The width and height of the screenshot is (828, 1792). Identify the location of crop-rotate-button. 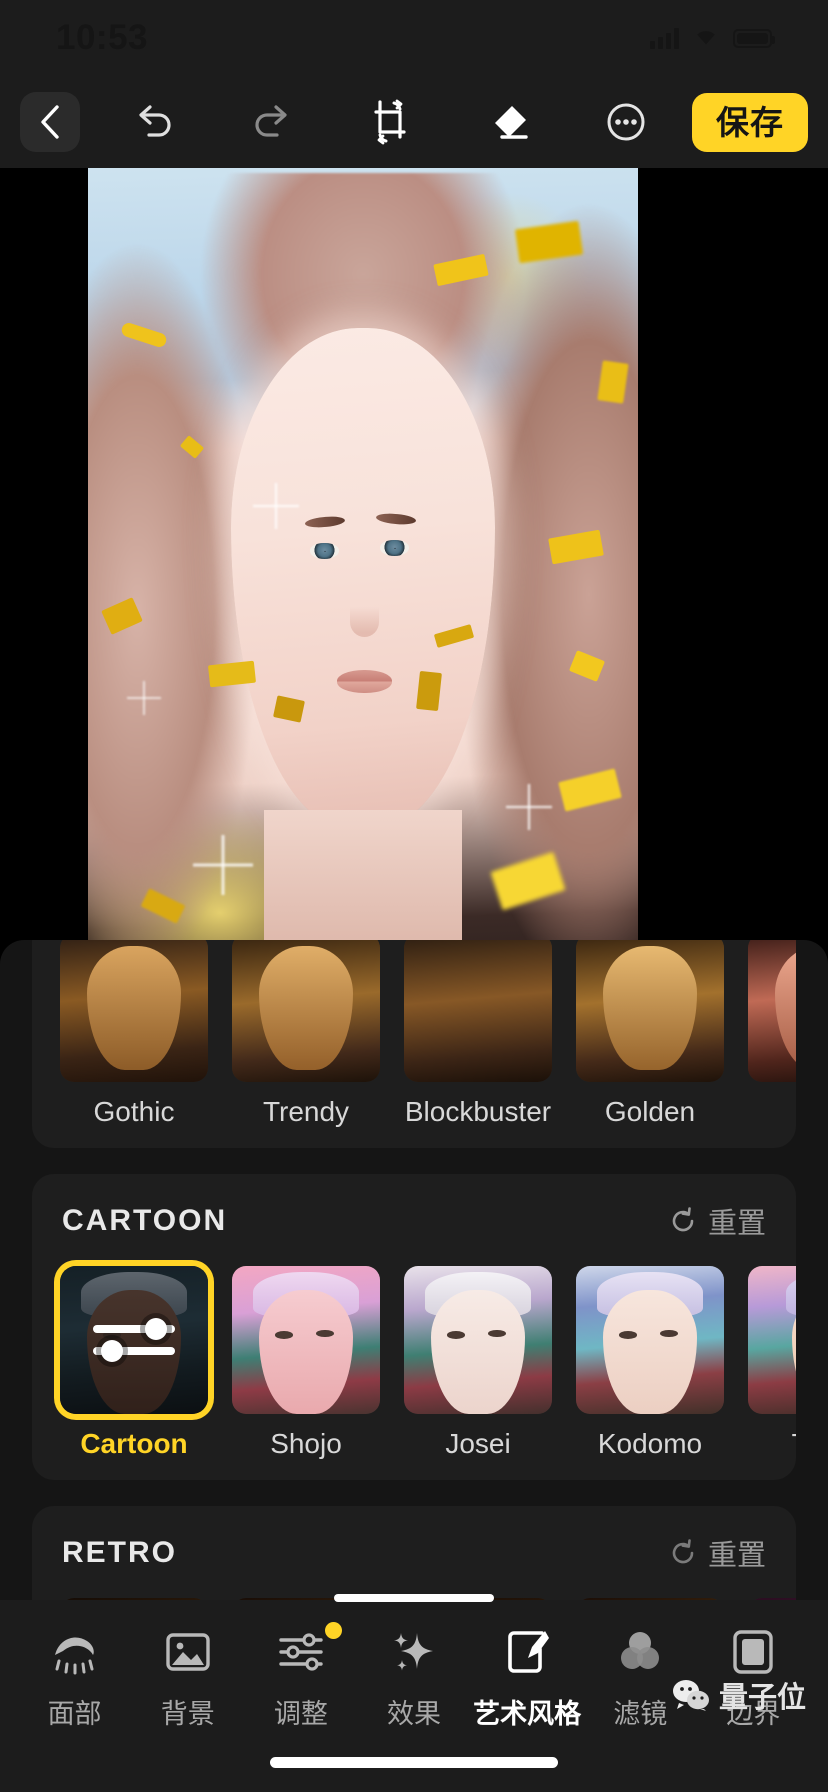
(390, 122).